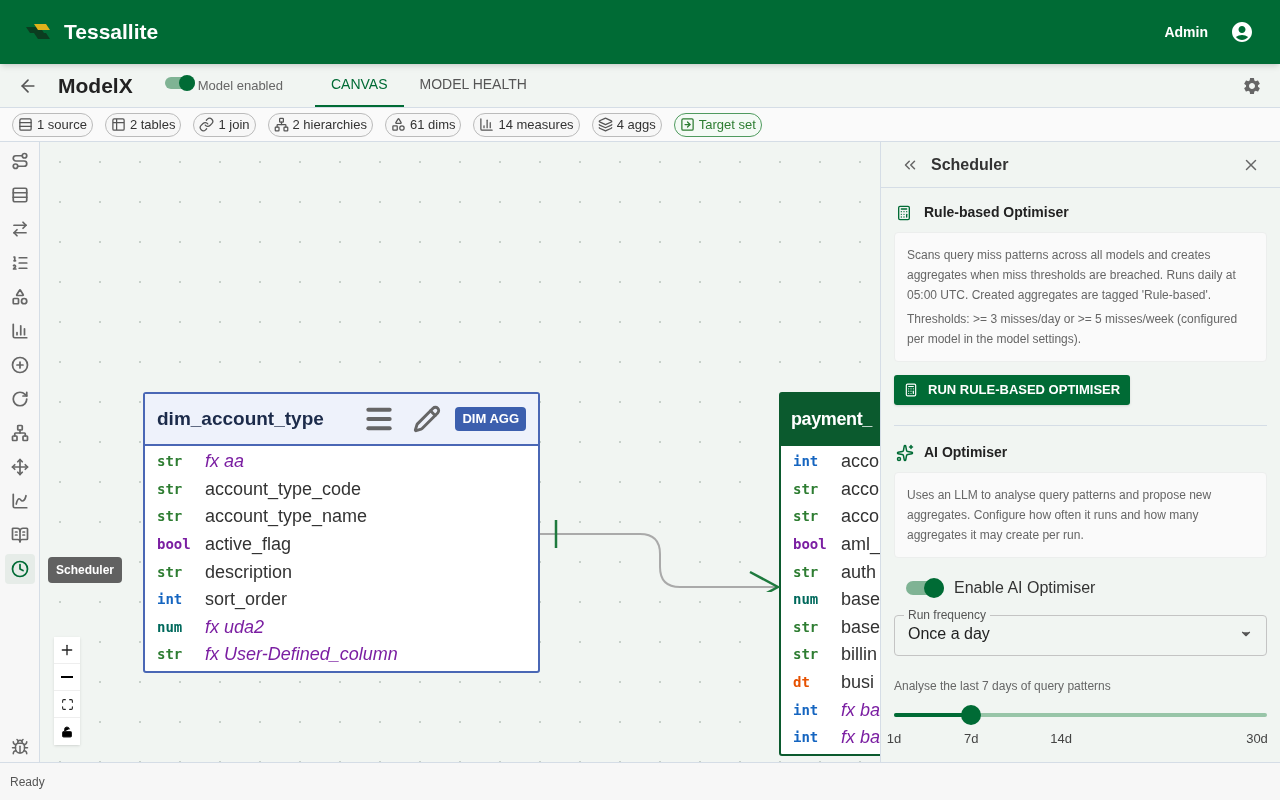 Image resolution: width=1280 pixels, height=800 pixels. What do you see at coordinates (67, 650) in the screenshot?
I see `plus-icon` at bounding box center [67, 650].